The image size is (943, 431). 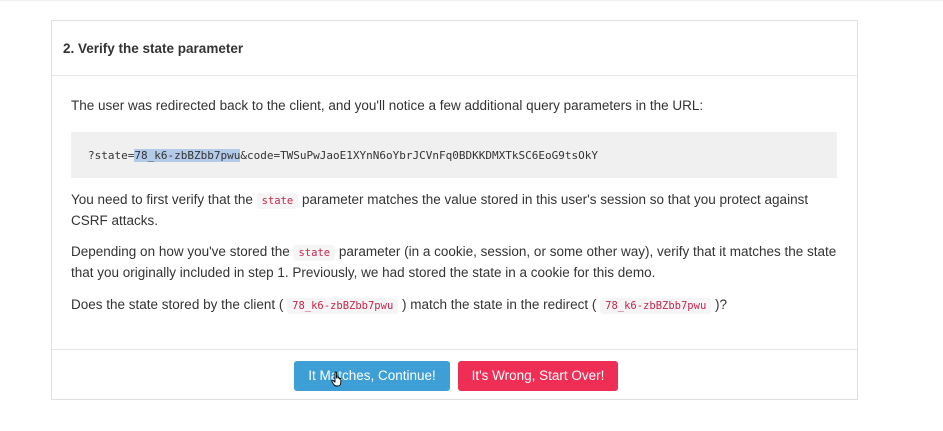 I want to click on matches-continue-button: It Matches, Continue!, so click(x=372, y=375).